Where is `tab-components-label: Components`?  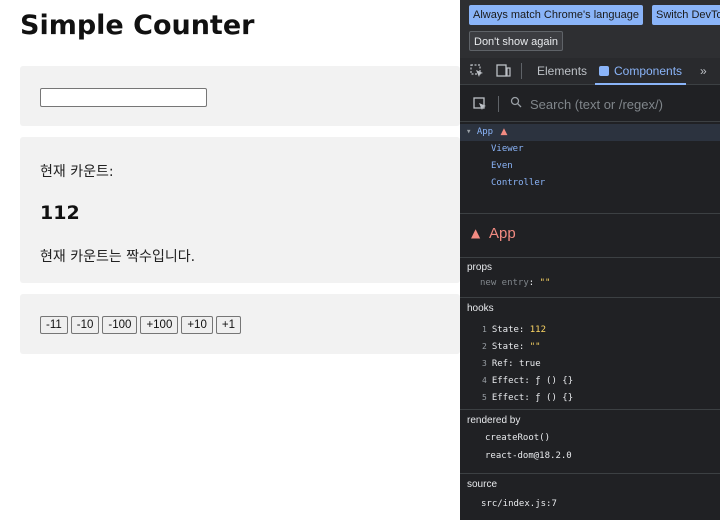 tab-components-label: Components is located at coordinates (648, 71).